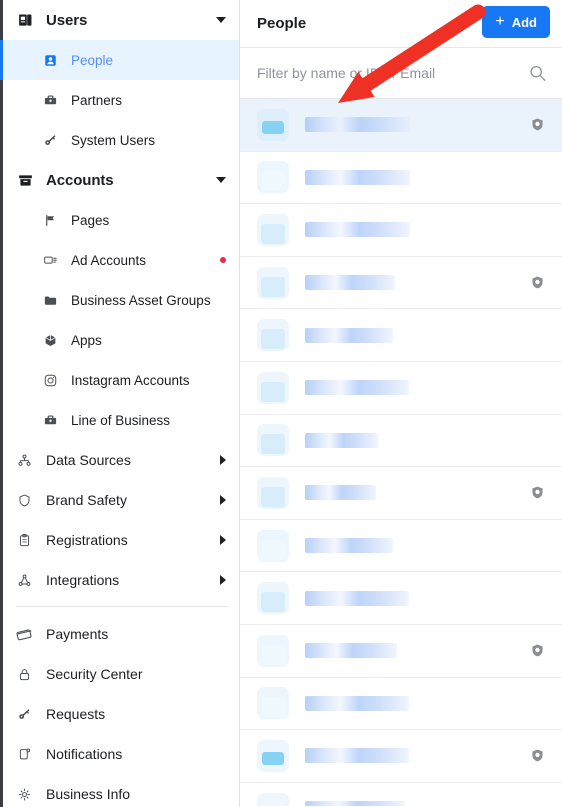  I want to click on search-input, so click(401, 73).